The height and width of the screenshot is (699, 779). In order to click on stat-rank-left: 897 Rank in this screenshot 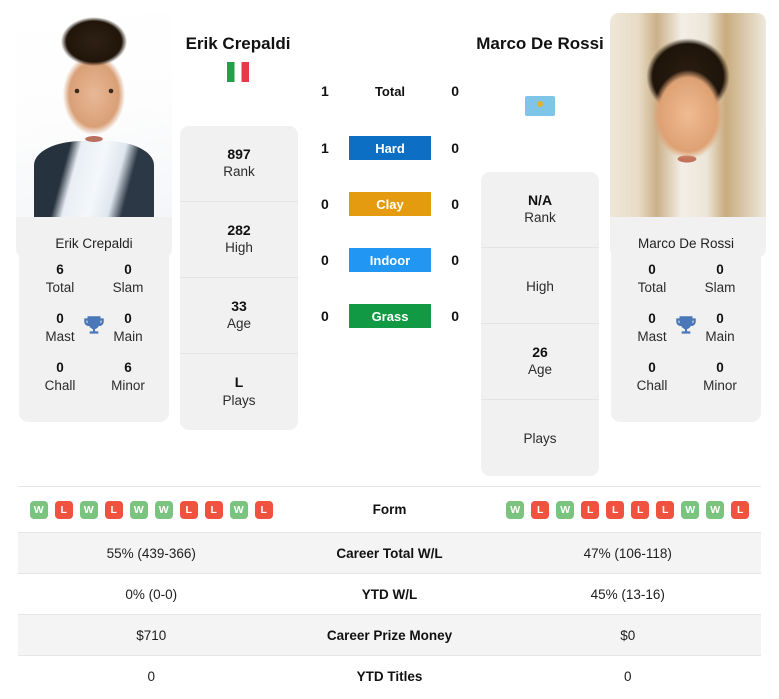, I will do `click(239, 164)`.